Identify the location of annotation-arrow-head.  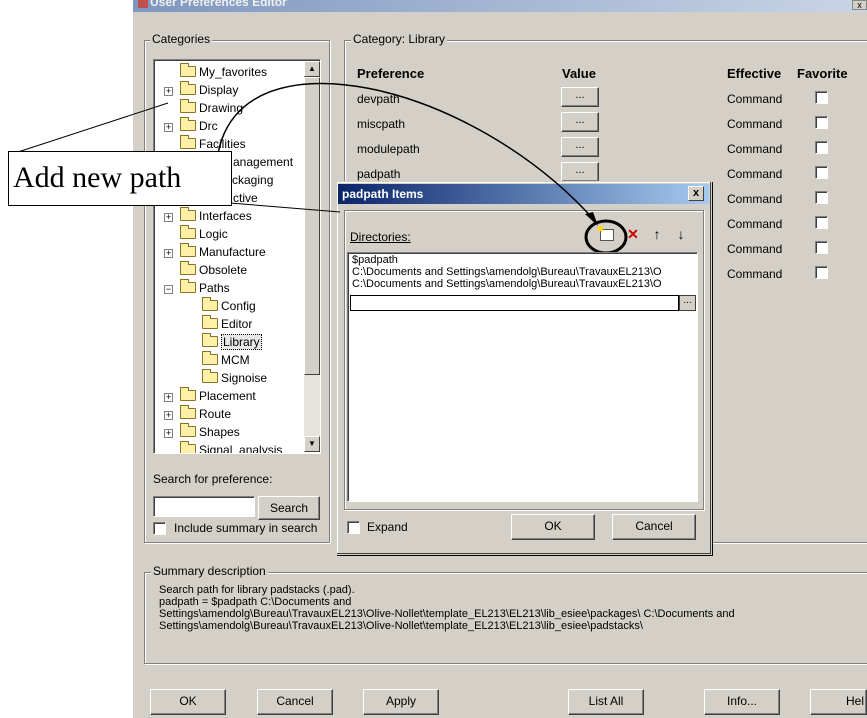
(591, 219).